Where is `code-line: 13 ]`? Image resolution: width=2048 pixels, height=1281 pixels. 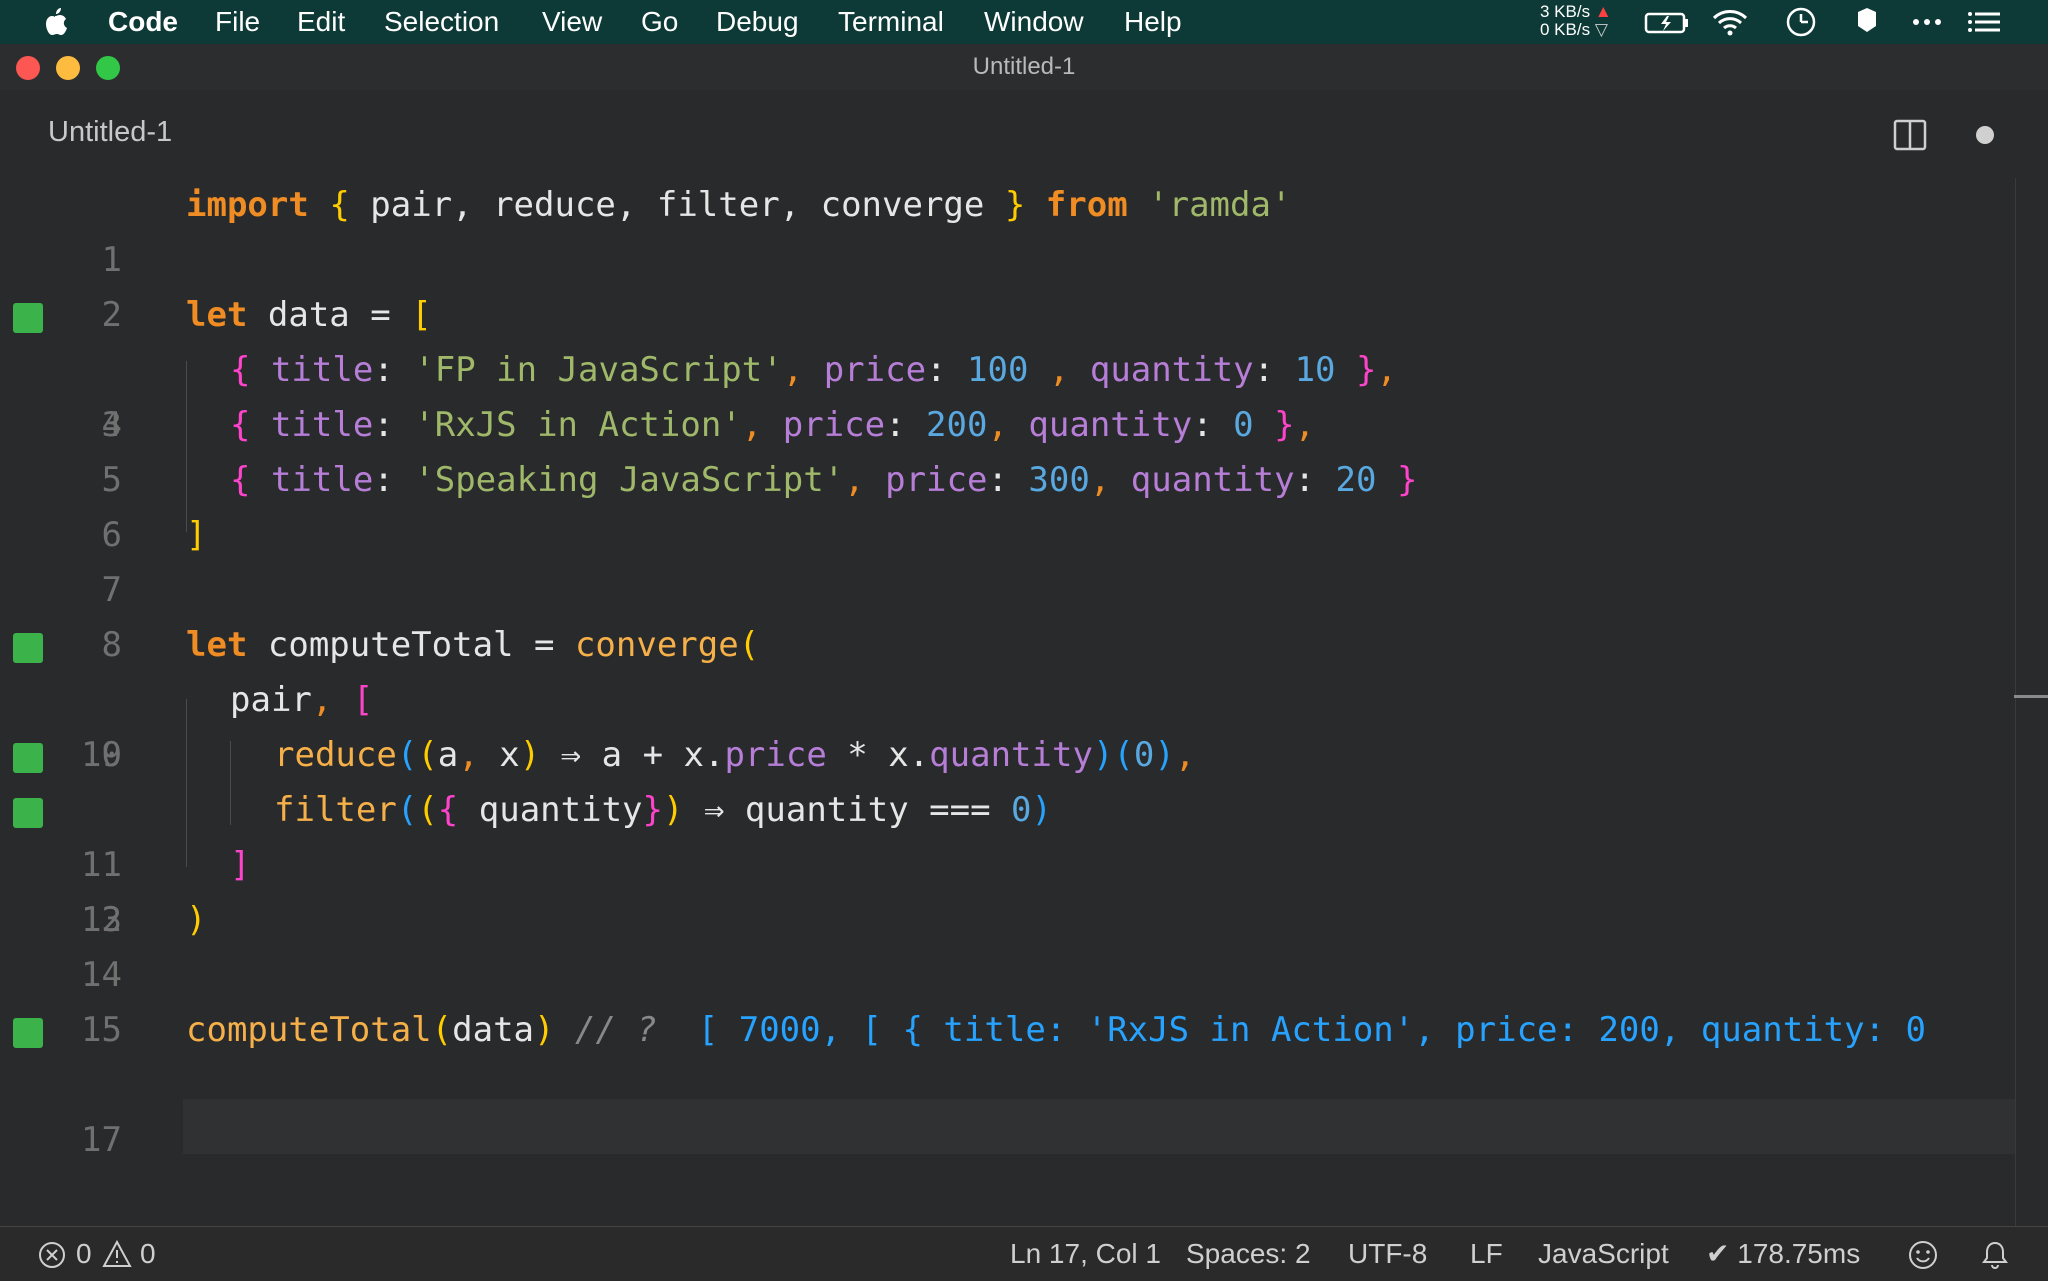
code-line: 13 ] is located at coordinates (1008, 889).